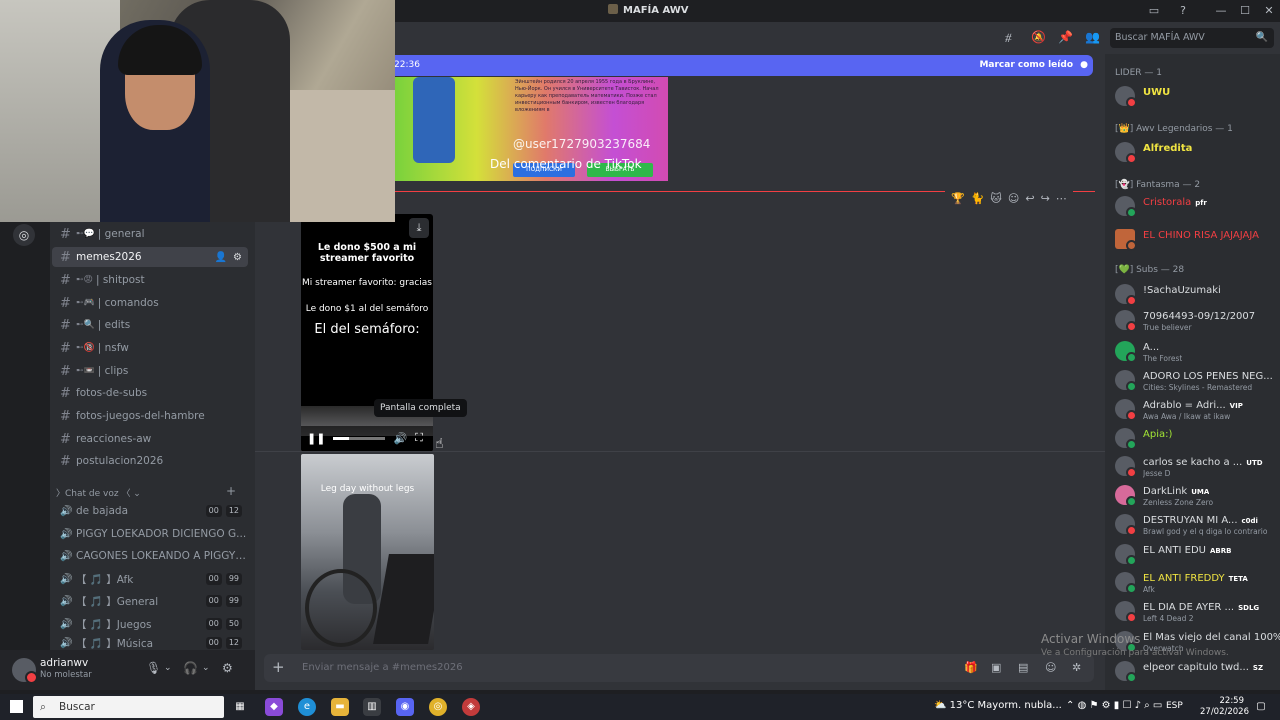  I want to click on task-view-icon: ▦, so click(240, 707).